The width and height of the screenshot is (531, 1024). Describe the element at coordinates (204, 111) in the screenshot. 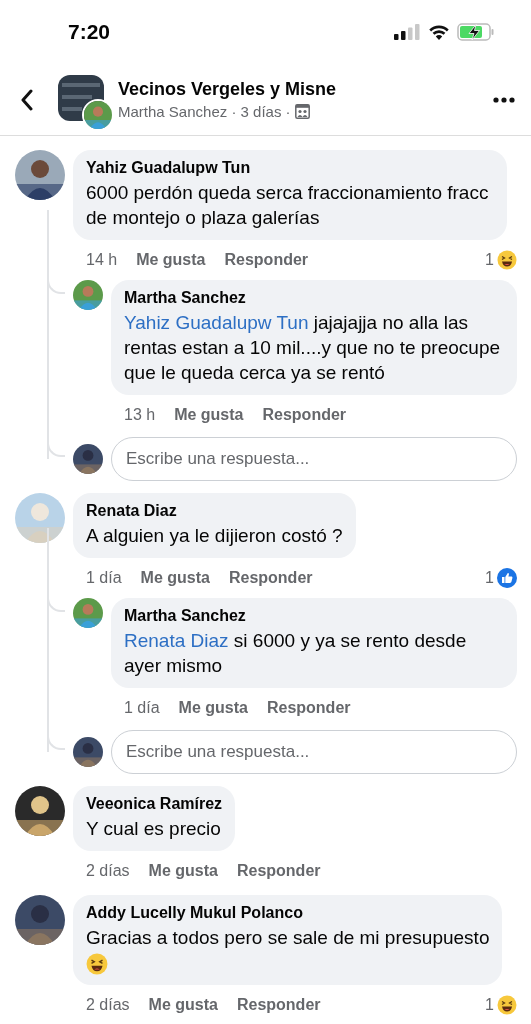

I see `post-author-time: Martha Sanchez · 3 días ·` at that location.